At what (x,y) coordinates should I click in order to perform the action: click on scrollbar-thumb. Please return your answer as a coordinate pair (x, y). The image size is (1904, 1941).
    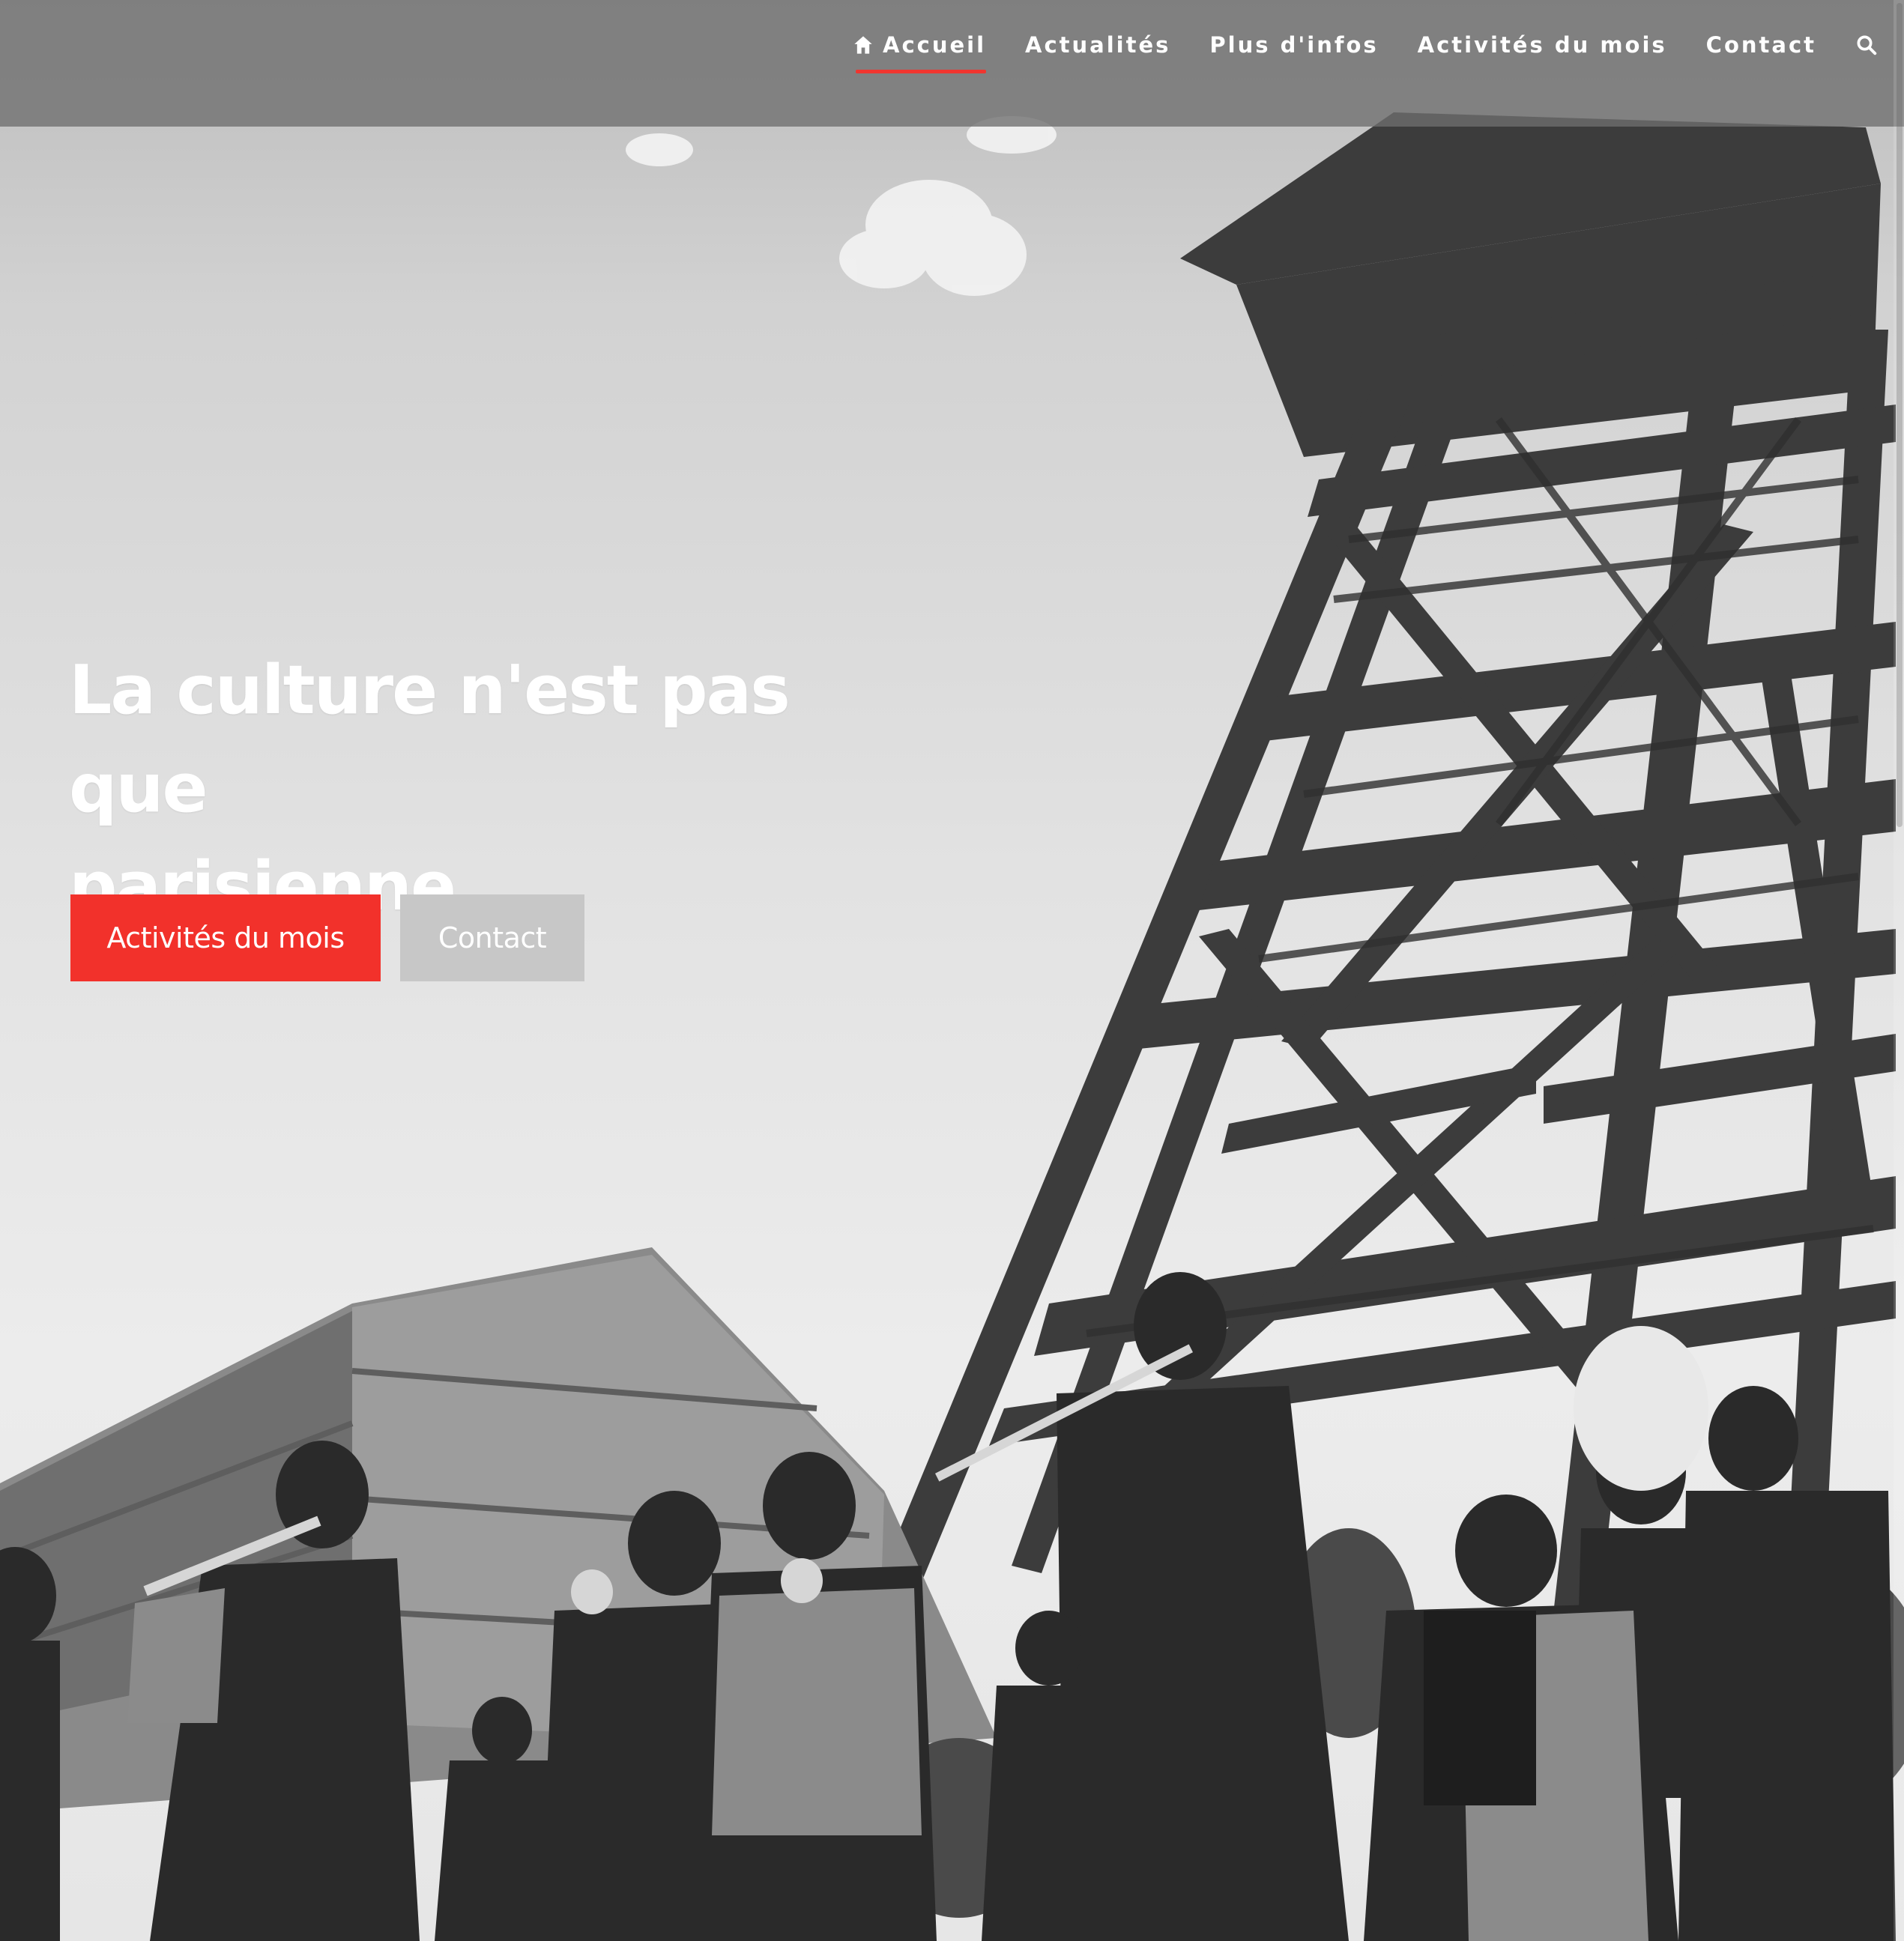
    Looking at the image, I should click on (1900, 415).